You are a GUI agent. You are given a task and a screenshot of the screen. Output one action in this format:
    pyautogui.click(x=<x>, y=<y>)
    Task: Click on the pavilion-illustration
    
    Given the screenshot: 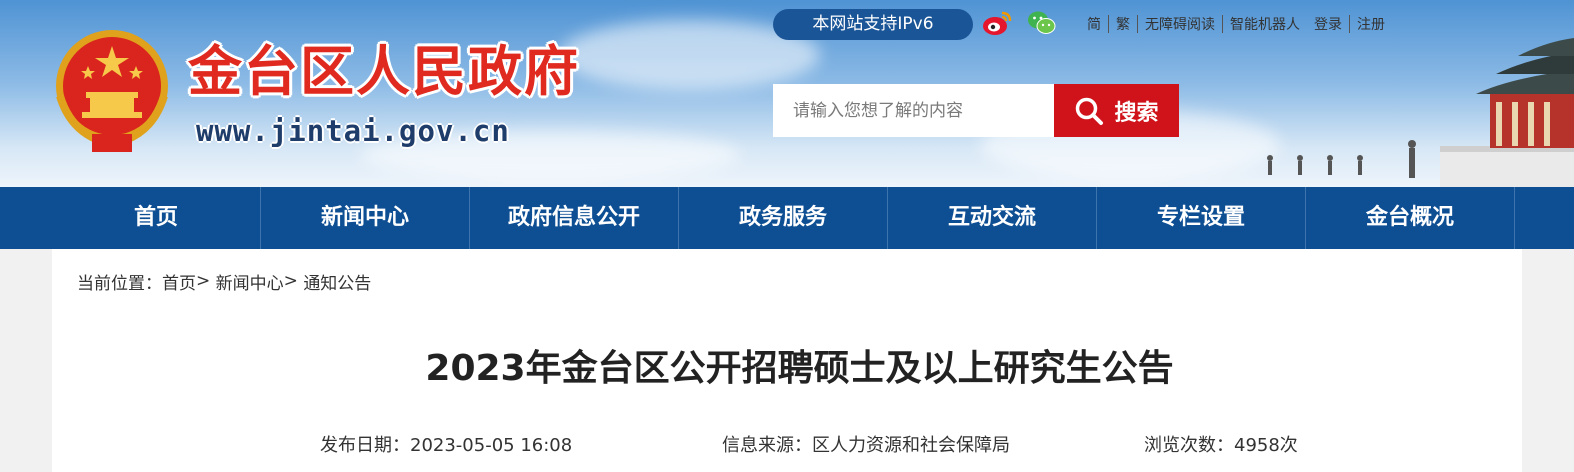 What is the action you would take?
    pyautogui.click(x=1420, y=112)
    